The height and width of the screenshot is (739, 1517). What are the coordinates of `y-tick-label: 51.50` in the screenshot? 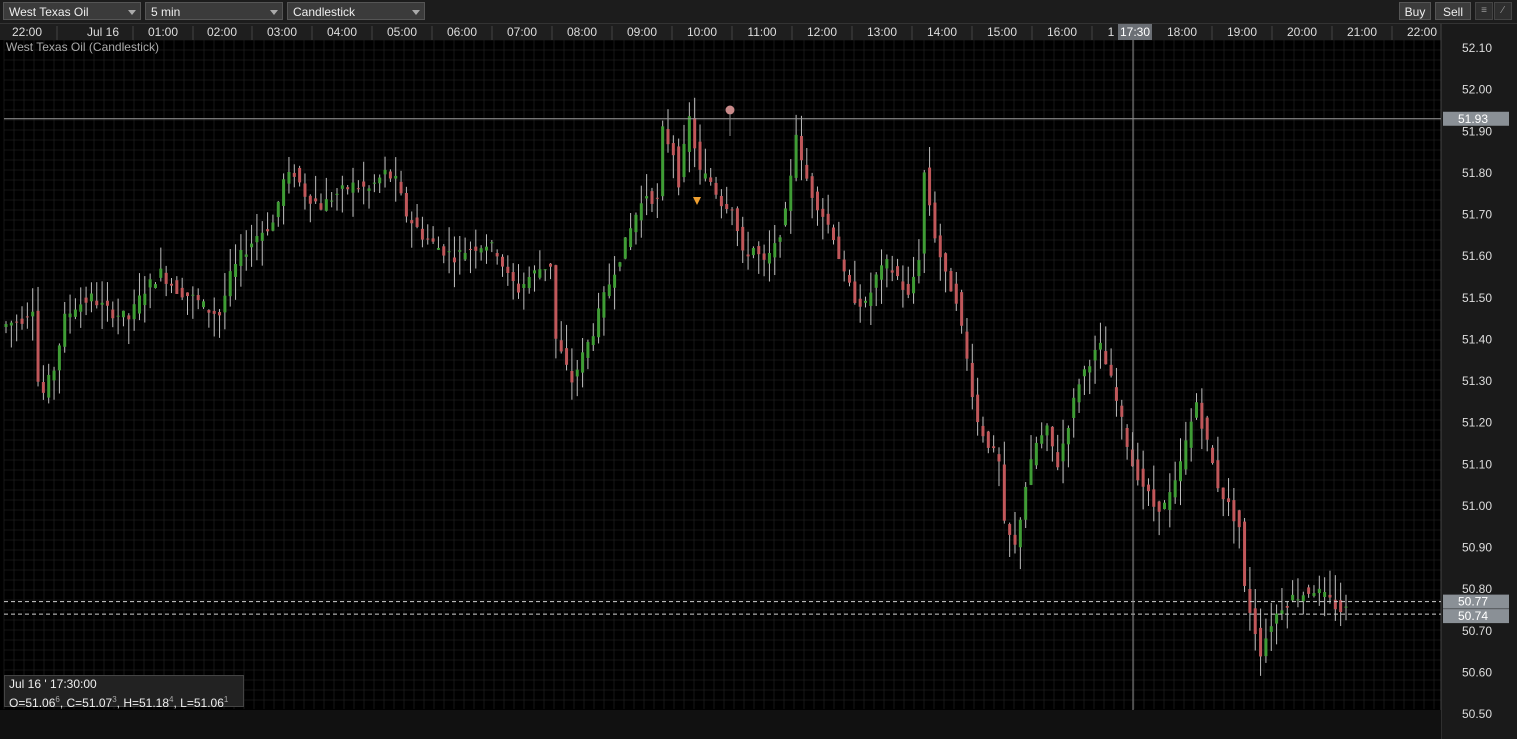 It's located at (1477, 298).